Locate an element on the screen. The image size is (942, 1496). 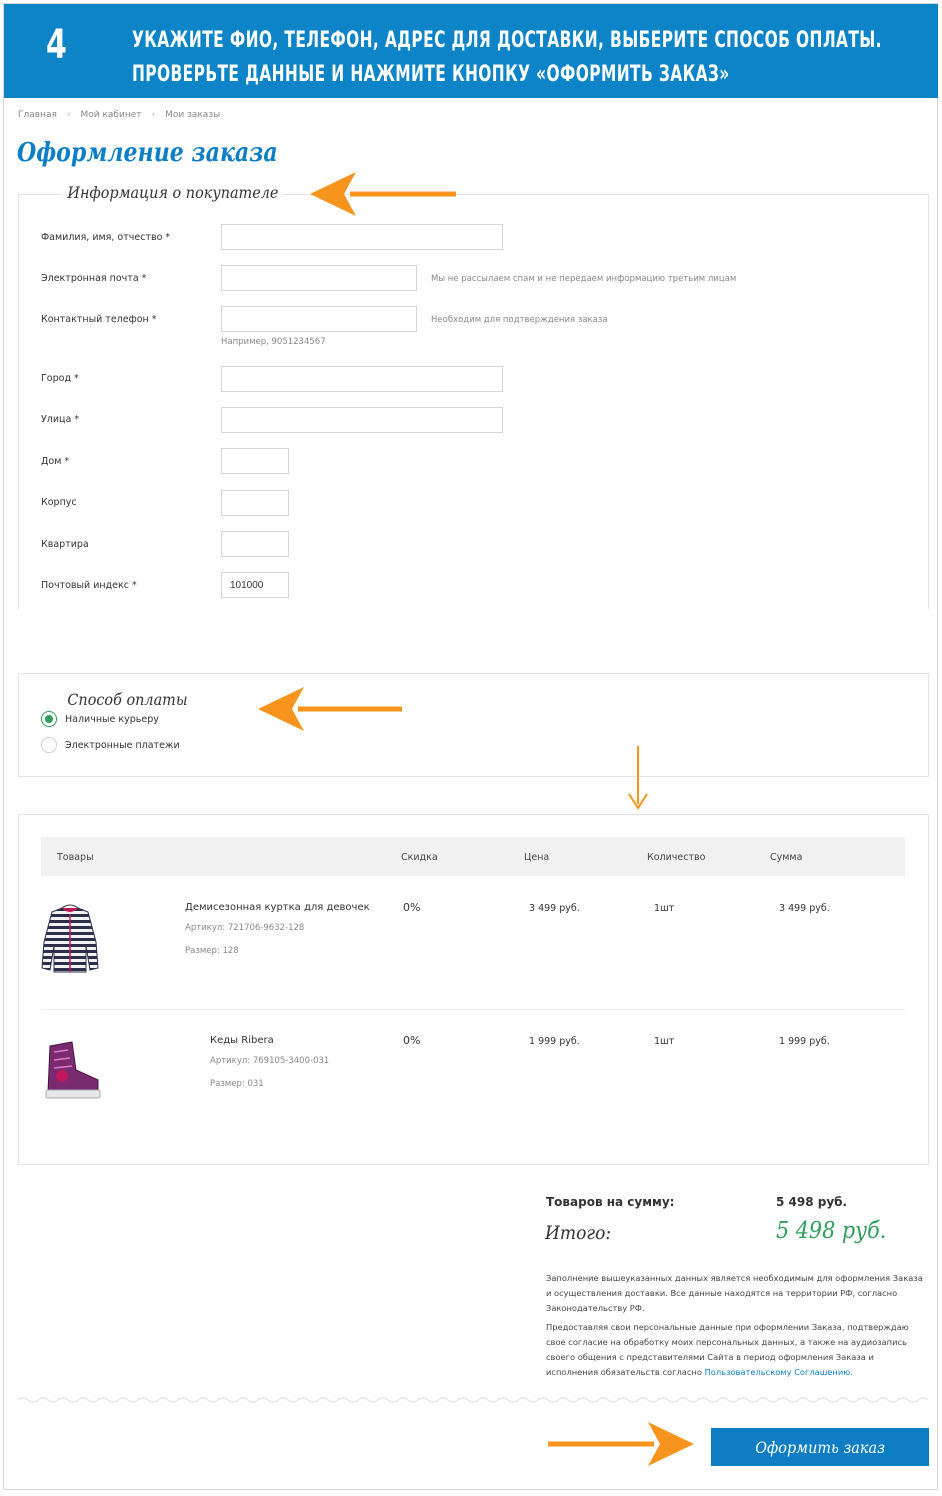
page-title: Оформление заказа is located at coordinates (147, 153).